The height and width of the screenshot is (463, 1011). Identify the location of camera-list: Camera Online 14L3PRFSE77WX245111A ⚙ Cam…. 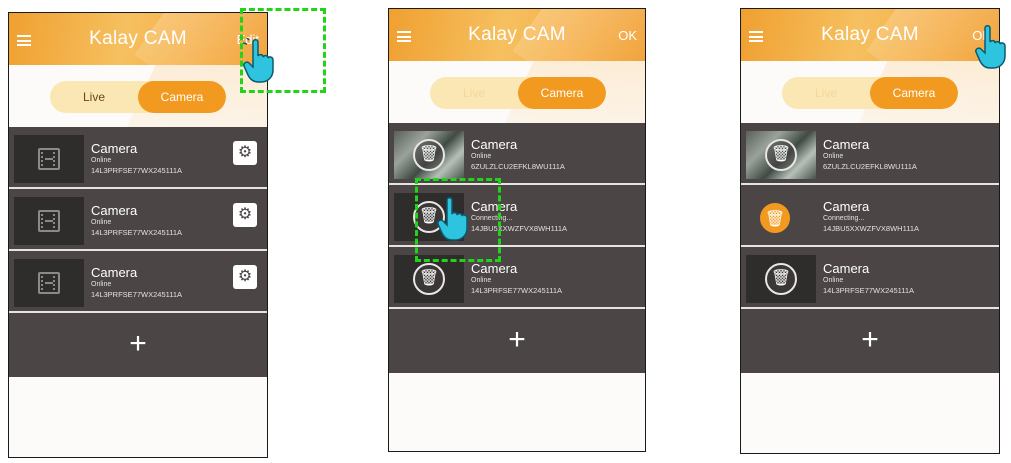
(138, 252).